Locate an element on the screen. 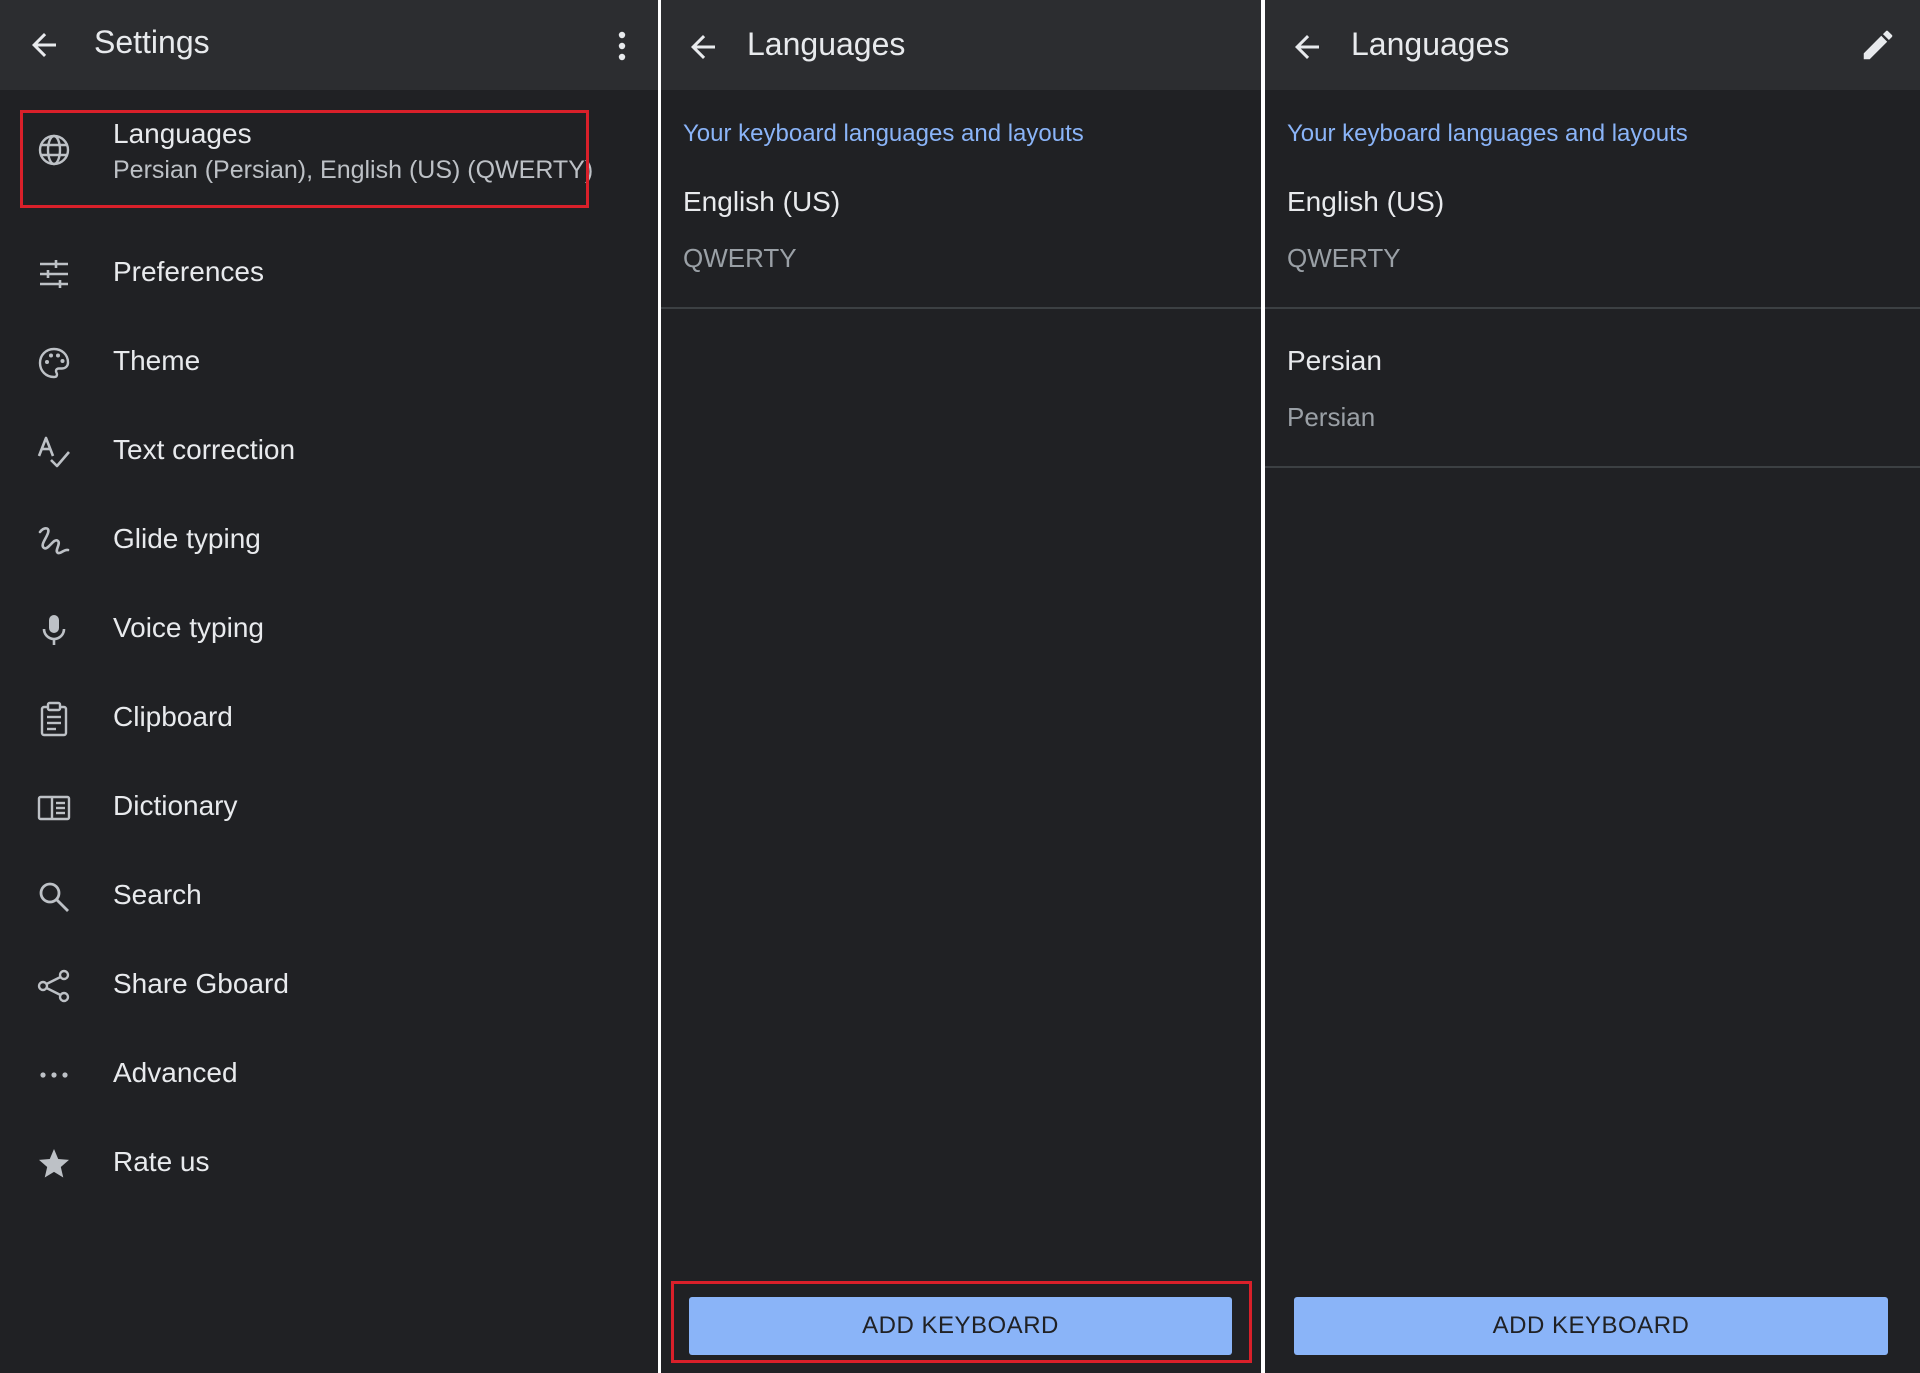 The height and width of the screenshot is (1373, 1920). settings-item-dictionary: Dictionary is located at coordinates (329, 806).